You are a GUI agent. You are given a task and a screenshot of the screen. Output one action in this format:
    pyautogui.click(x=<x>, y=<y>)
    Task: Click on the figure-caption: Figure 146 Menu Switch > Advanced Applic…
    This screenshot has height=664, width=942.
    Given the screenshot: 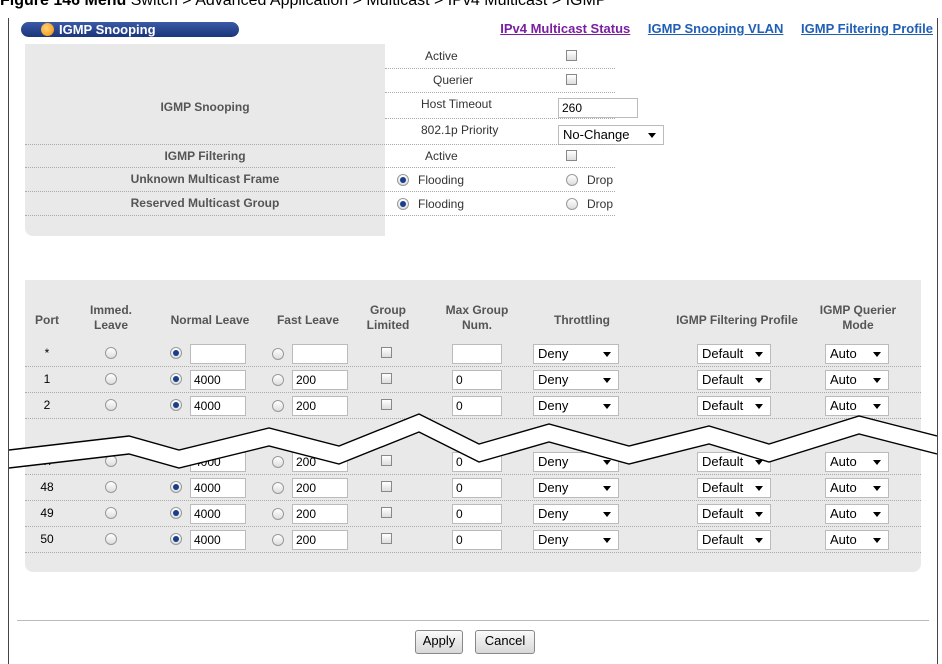 What is the action you would take?
    pyautogui.click(x=471, y=9)
    